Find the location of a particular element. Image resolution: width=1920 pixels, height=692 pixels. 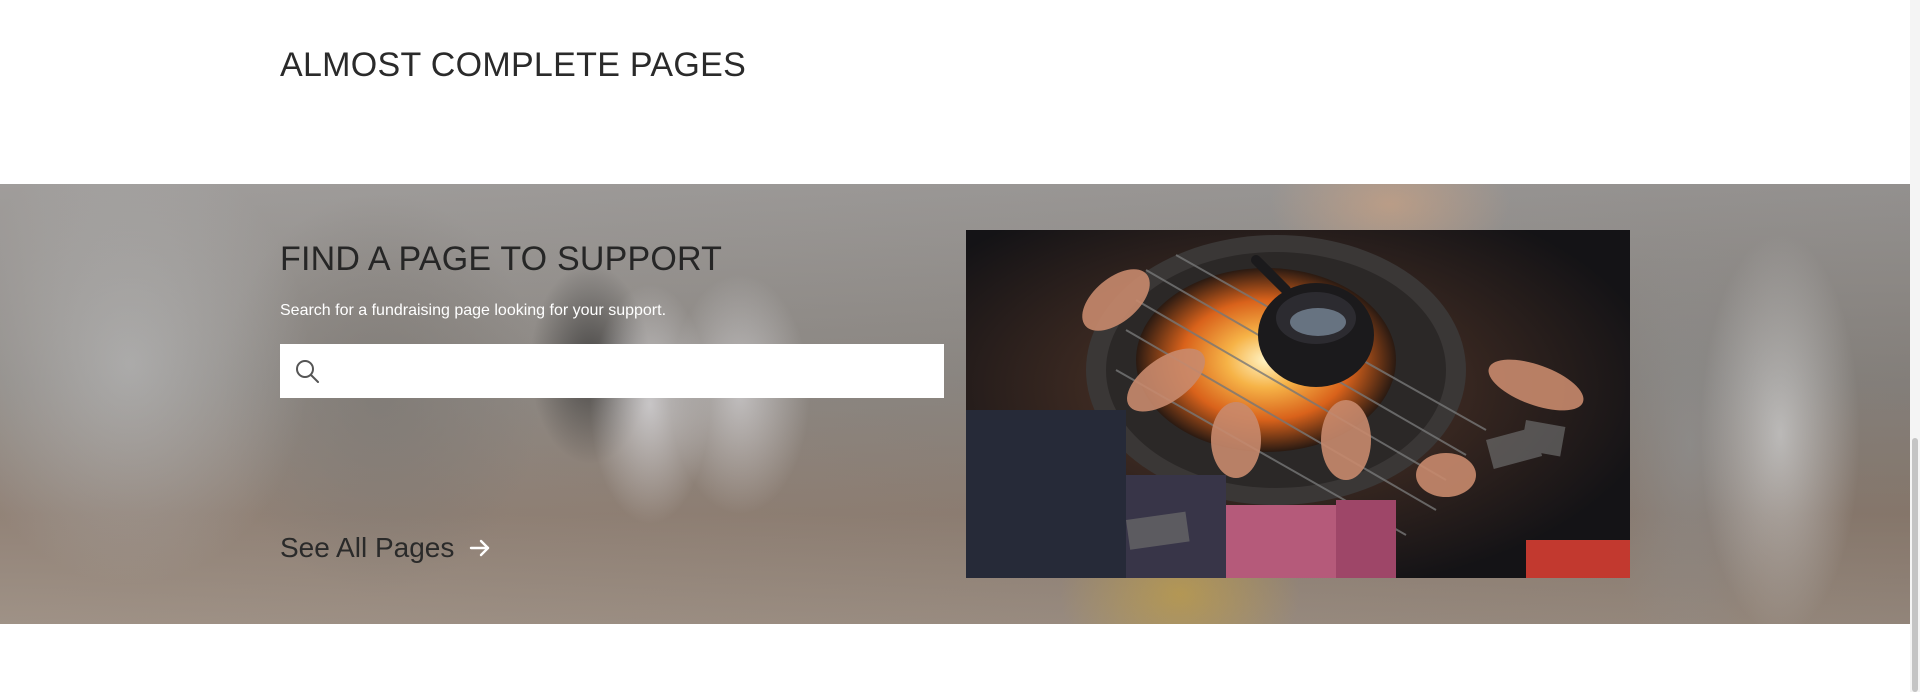

search-icon is located at coordinates (307, 371).